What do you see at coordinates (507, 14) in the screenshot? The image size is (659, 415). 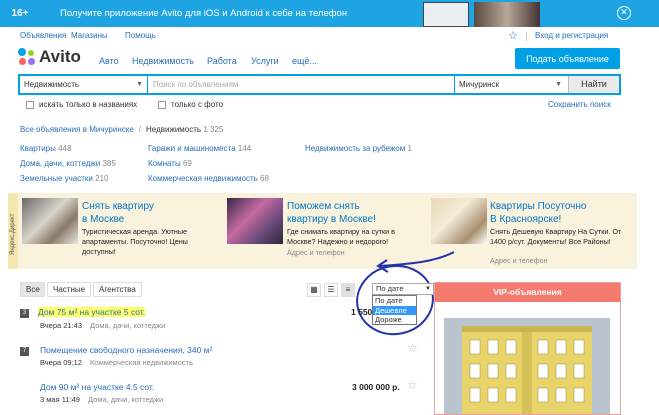 I see `promo-photo` at bounding box center [507, 14].